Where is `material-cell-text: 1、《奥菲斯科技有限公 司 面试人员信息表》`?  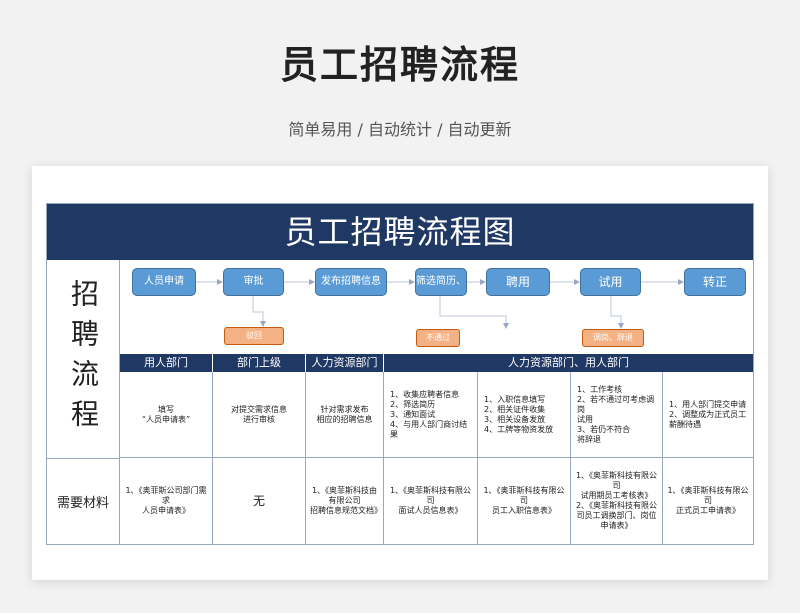
material-cell-text: 1、《奥菲斯科技有限公 司 面试人员信息表》 is located at coordinates (430, 500).